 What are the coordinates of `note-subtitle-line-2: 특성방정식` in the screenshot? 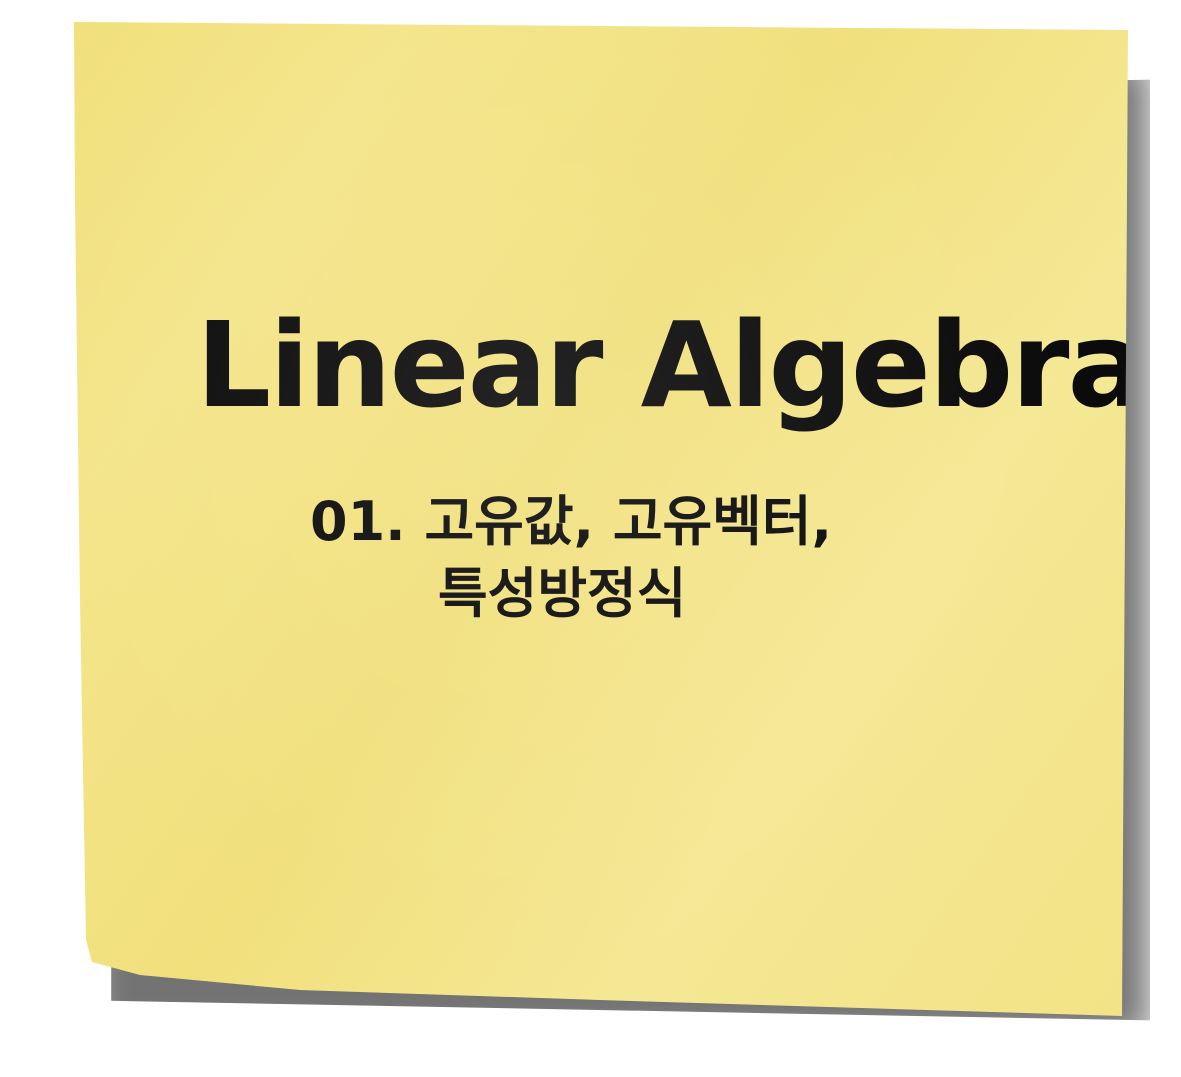 It's located at (562, 593).